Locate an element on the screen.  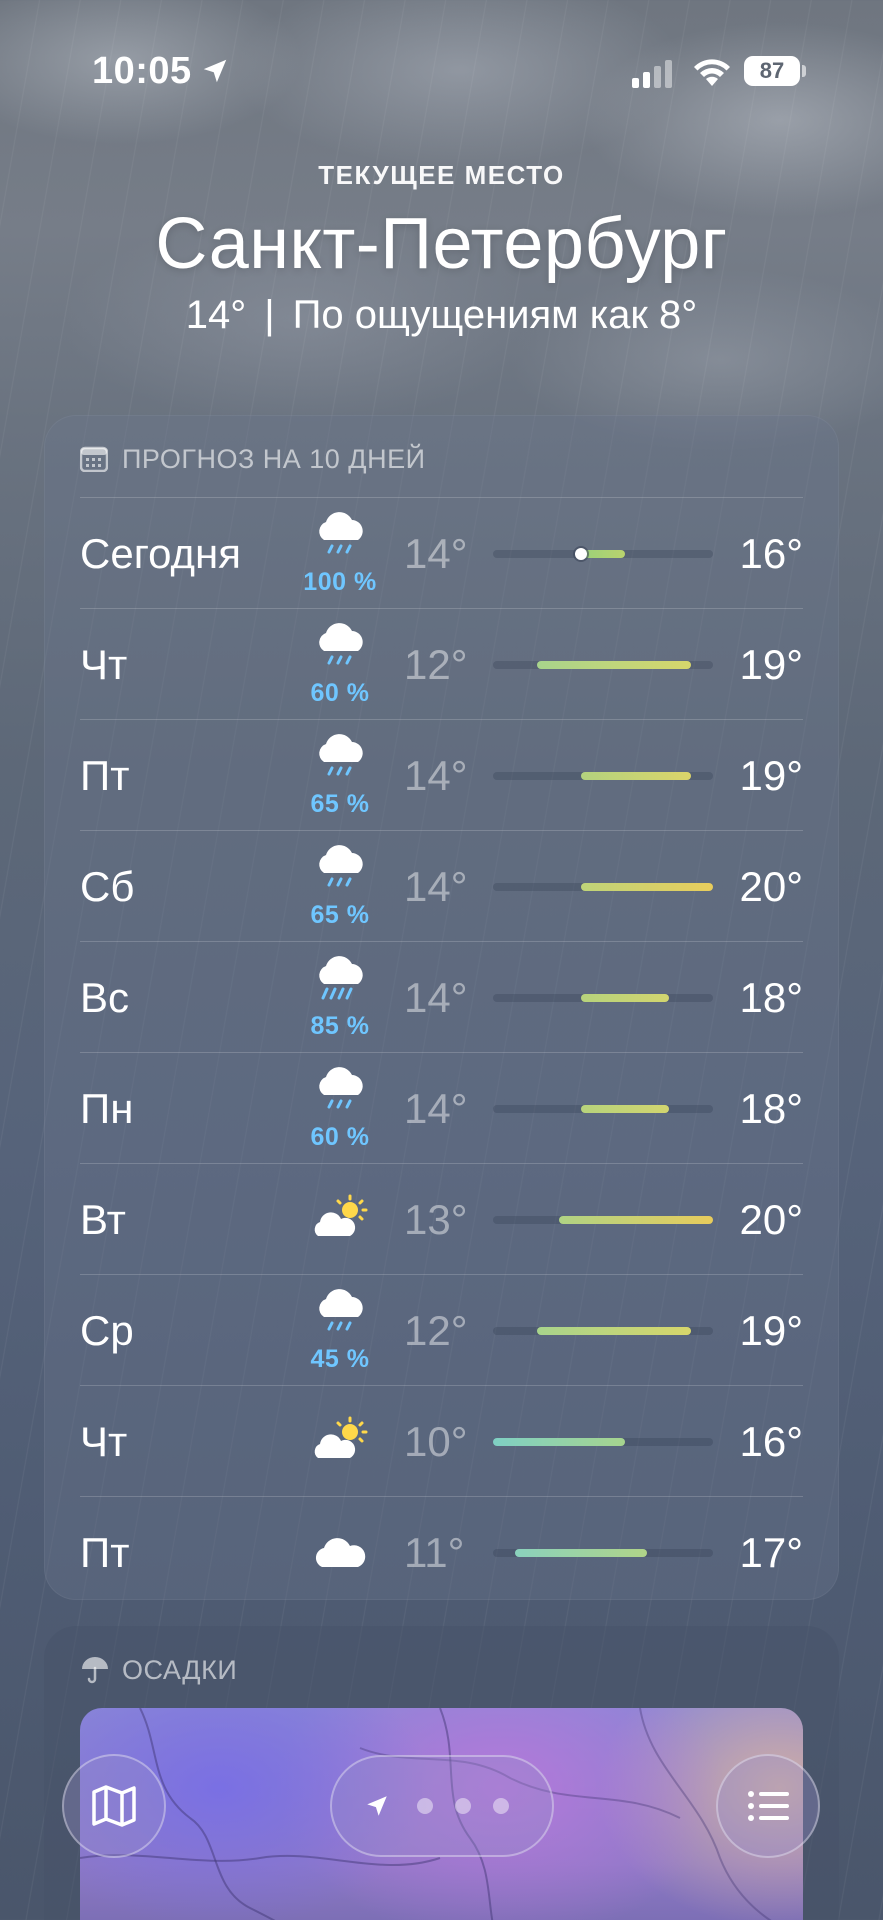
precip-chance: 45 % is located at coordinates (340, 1359).